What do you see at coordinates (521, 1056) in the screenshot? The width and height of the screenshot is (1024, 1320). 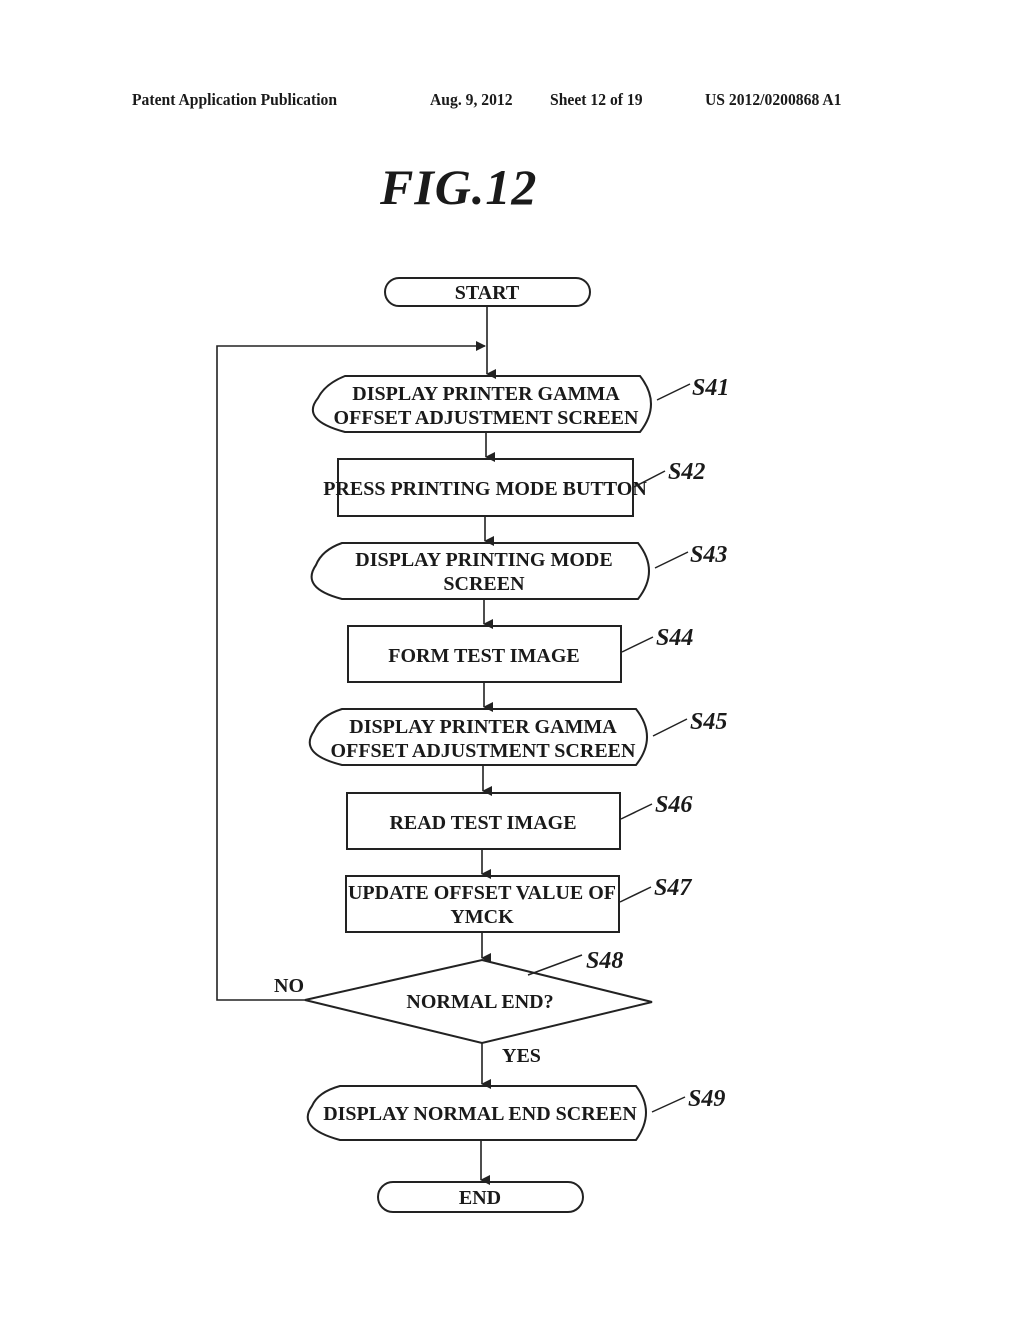 I see `branch-yes-label: YES` at bounding box center [521, 1056].